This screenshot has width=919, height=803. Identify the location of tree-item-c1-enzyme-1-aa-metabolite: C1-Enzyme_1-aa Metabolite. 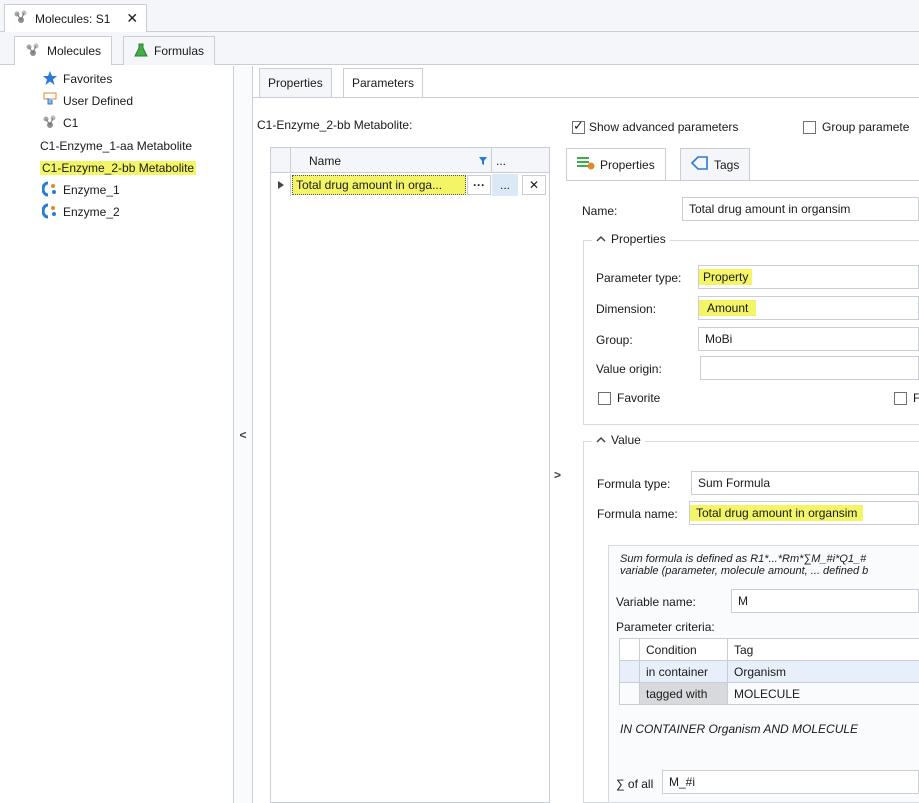
(116, 146).